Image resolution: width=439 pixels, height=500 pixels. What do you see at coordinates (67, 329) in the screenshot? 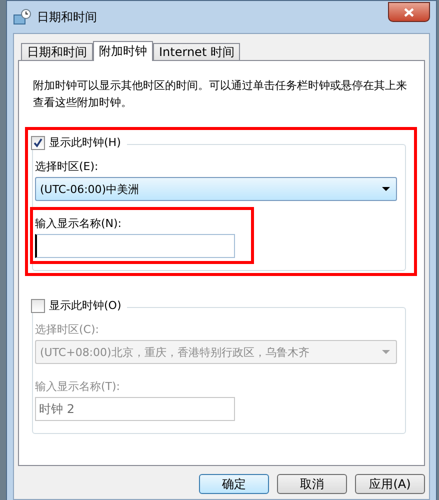
I see `timezone-label: 选择时区(C):` at bounding box center [67, 329].